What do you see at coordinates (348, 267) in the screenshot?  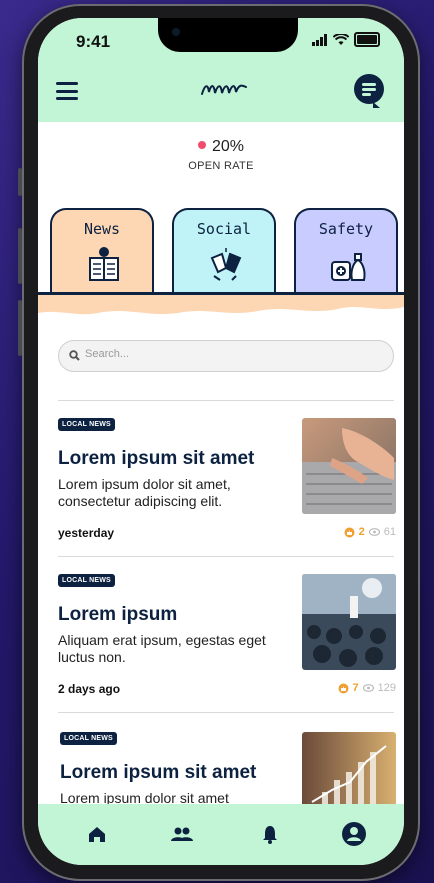 I see `first-aid-bag-icon` at bounding box center [348, 267].